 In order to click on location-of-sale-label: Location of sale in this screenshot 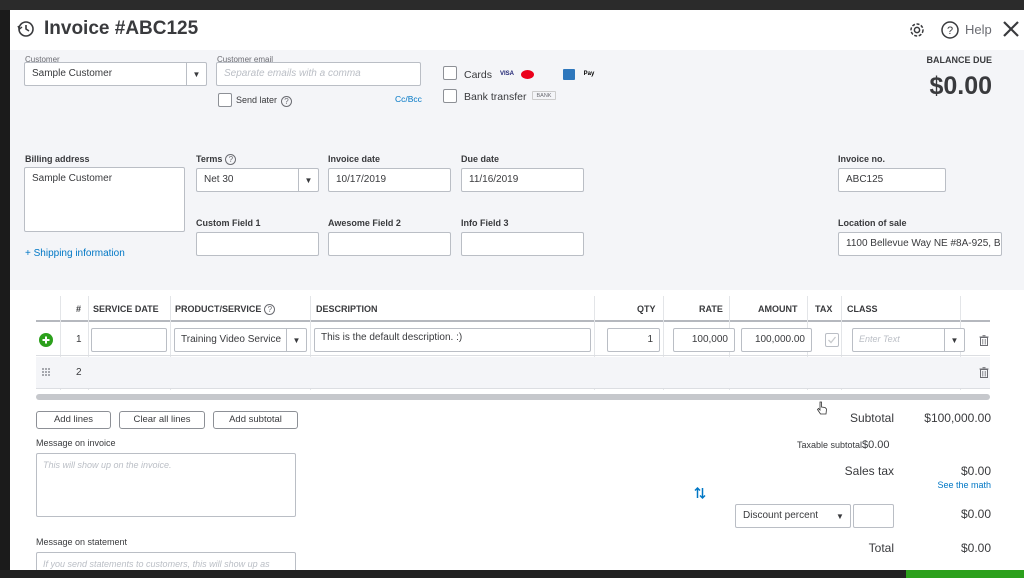, I will do `click(872, 223)`.